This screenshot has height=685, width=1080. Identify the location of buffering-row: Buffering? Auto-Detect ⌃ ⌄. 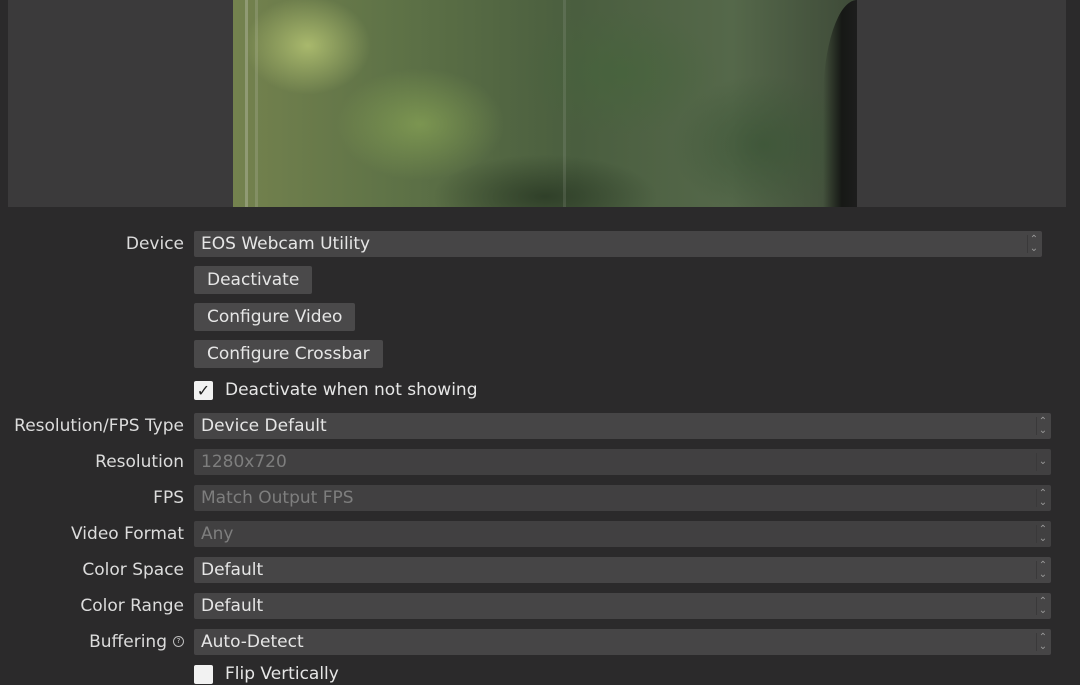
(540, 642).